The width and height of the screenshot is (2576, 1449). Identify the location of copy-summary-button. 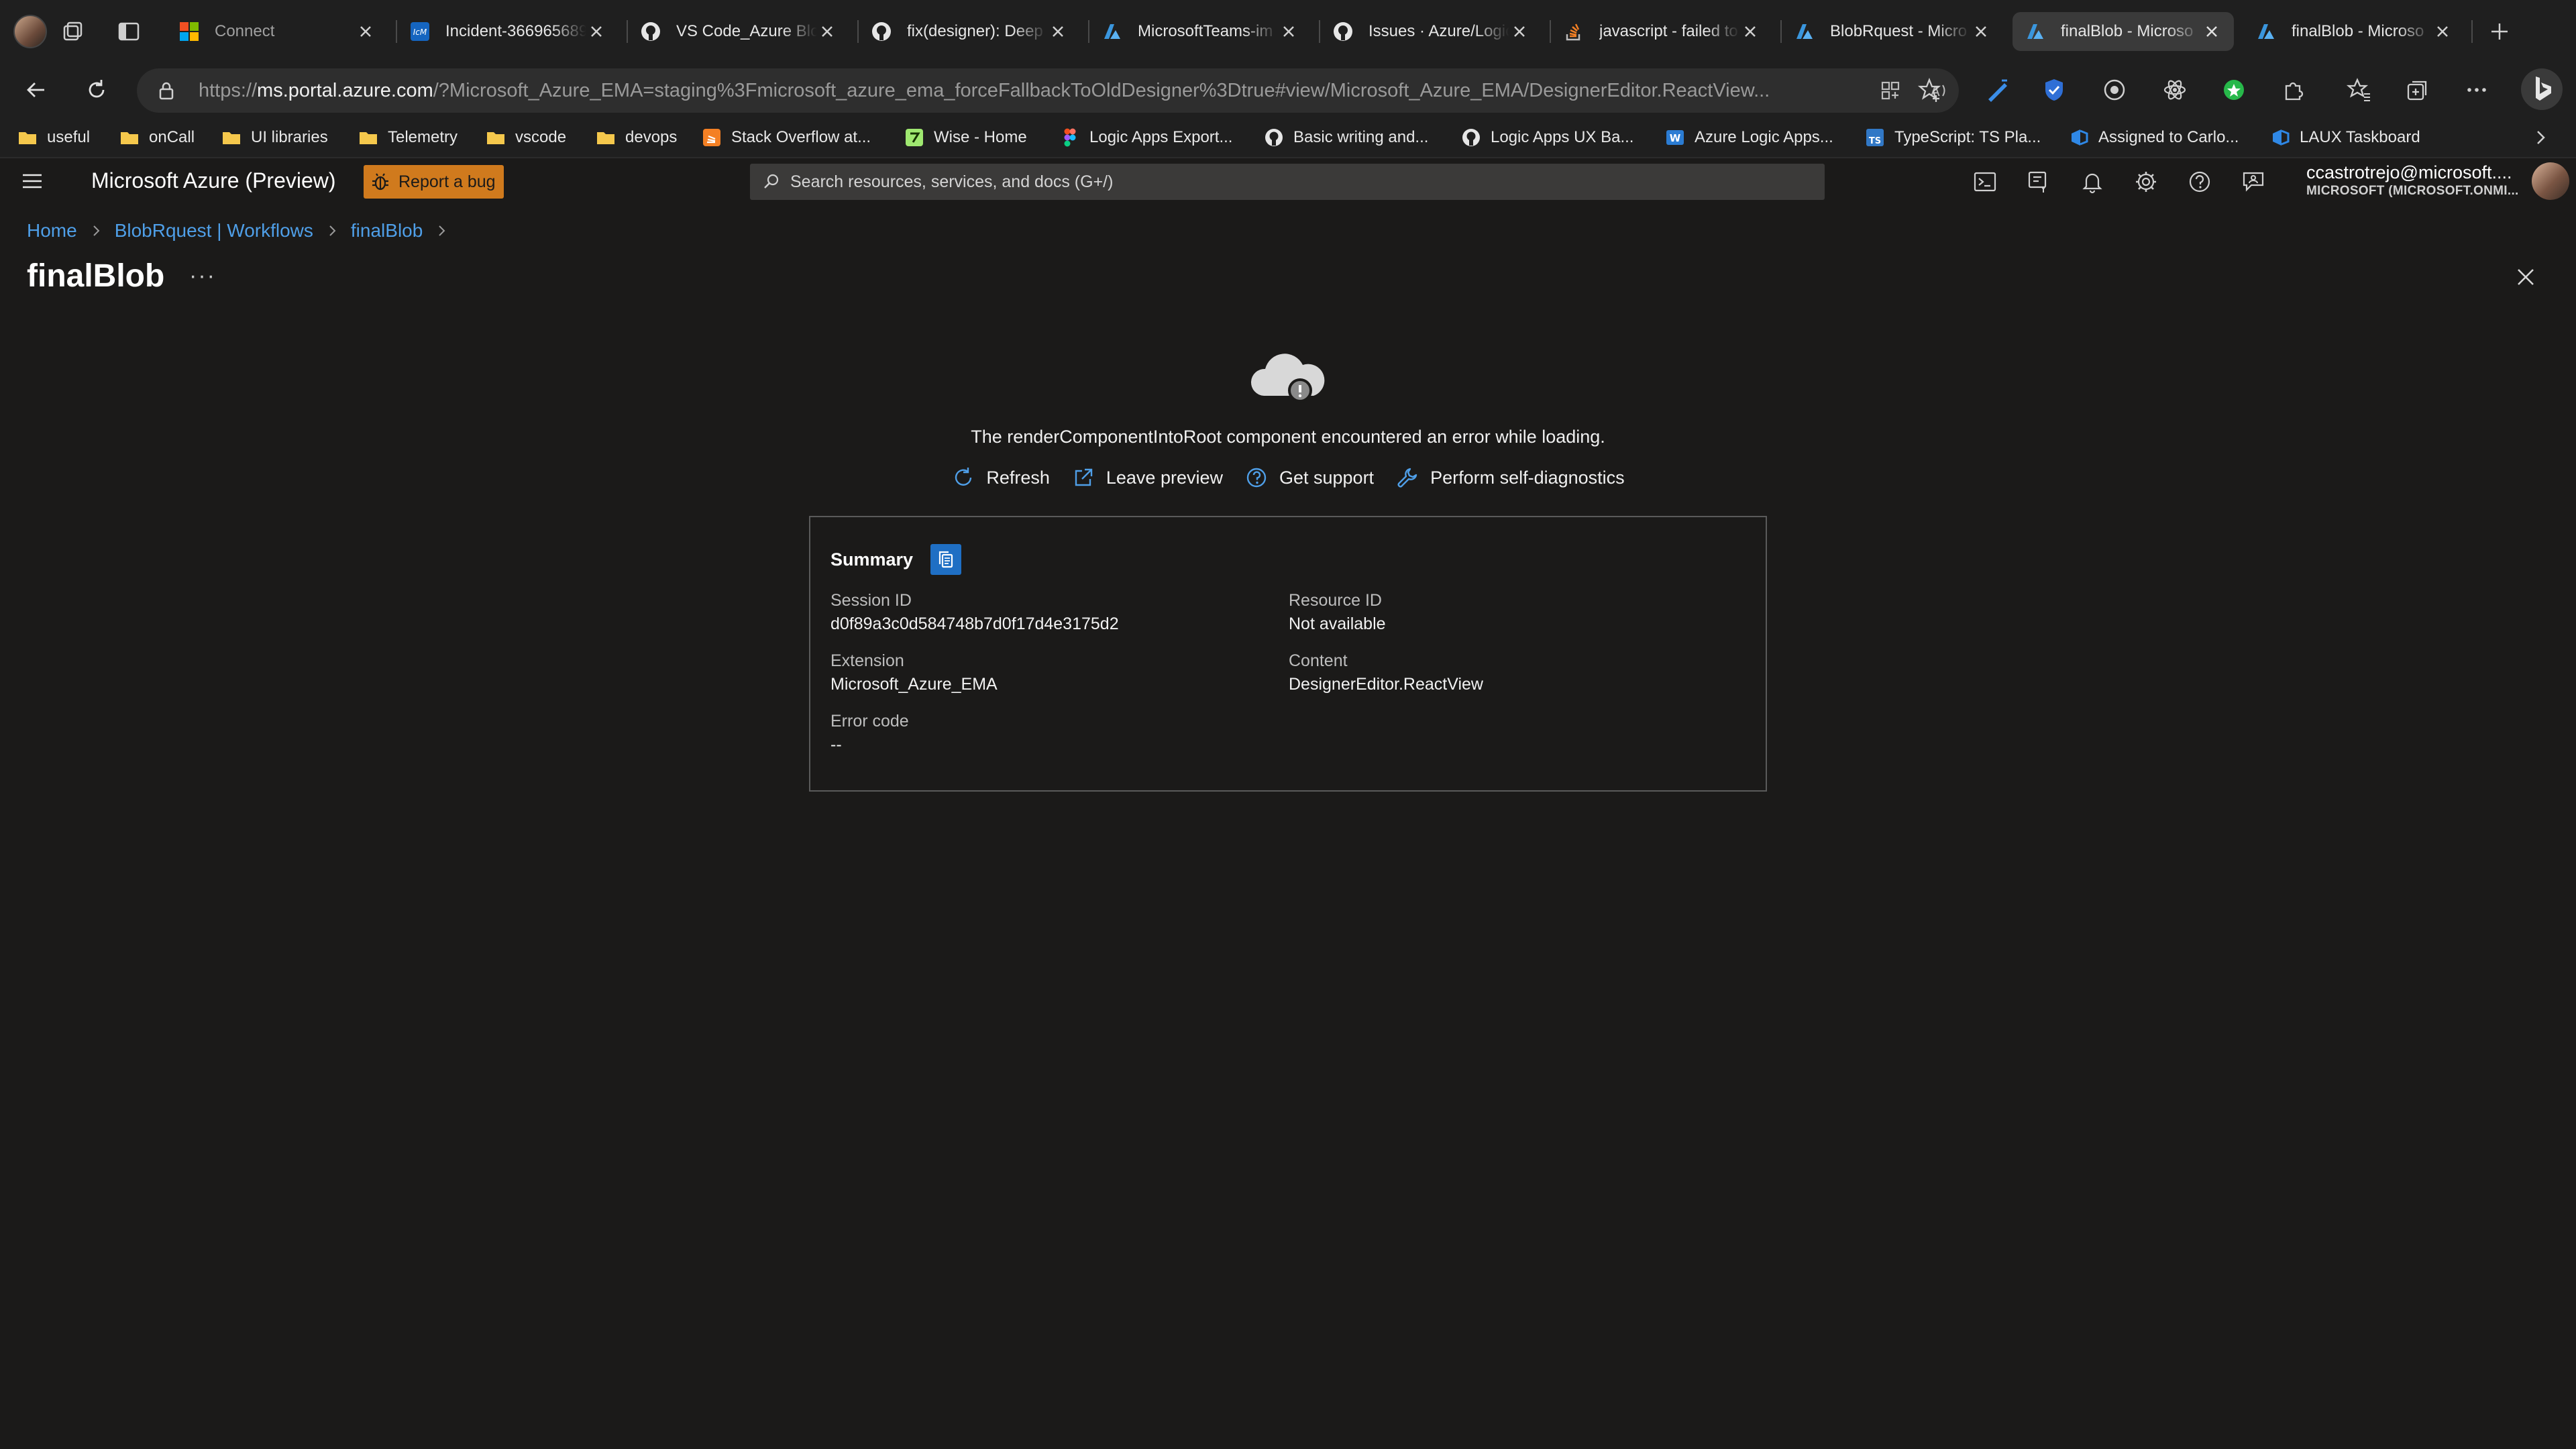
(946, 559).